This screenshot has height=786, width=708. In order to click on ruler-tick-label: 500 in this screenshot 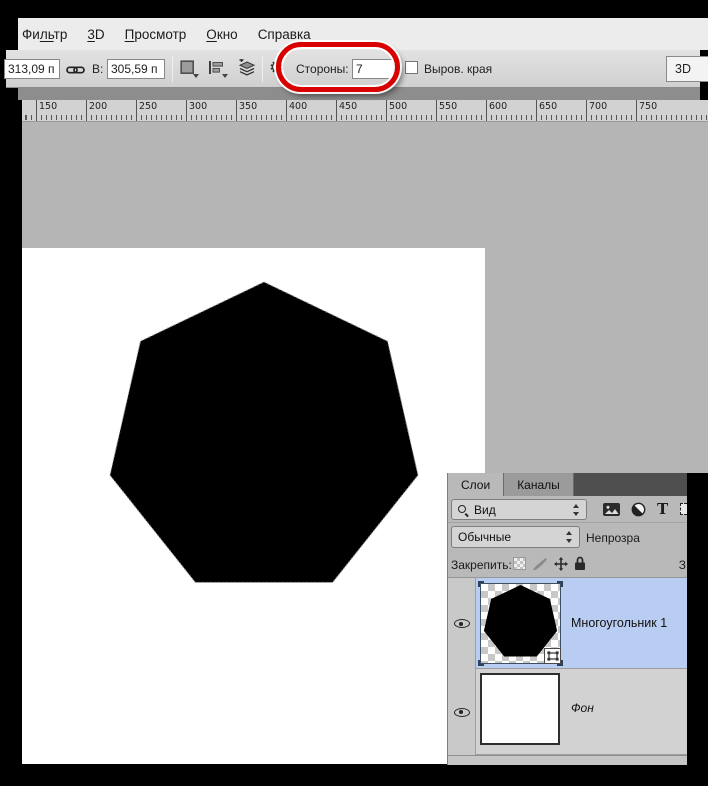, I will do `click(398, 106)`.